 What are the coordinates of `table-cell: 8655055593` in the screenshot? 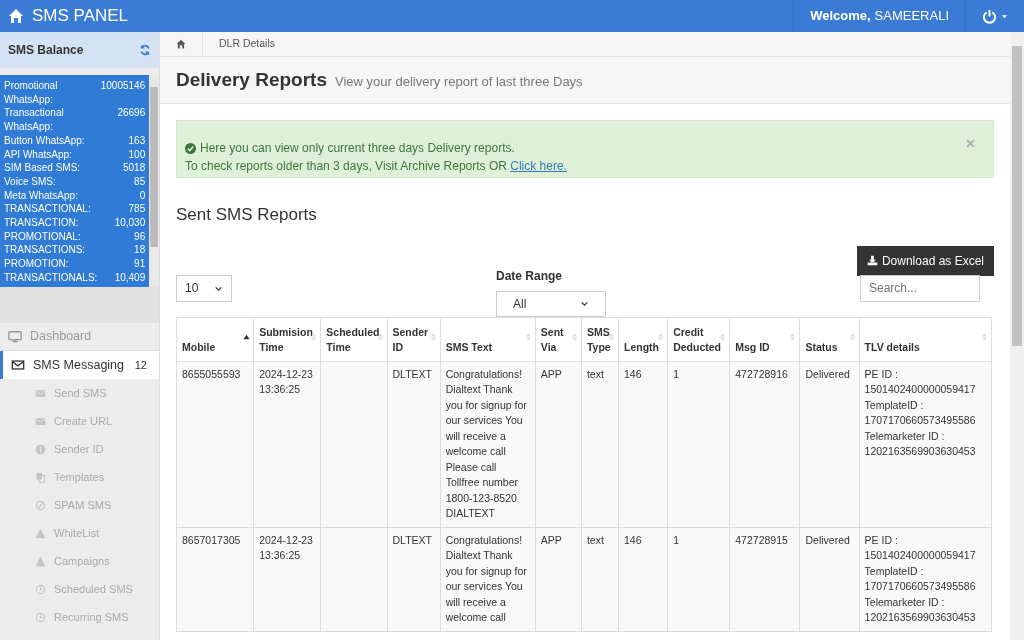 It's located at (215, 444).